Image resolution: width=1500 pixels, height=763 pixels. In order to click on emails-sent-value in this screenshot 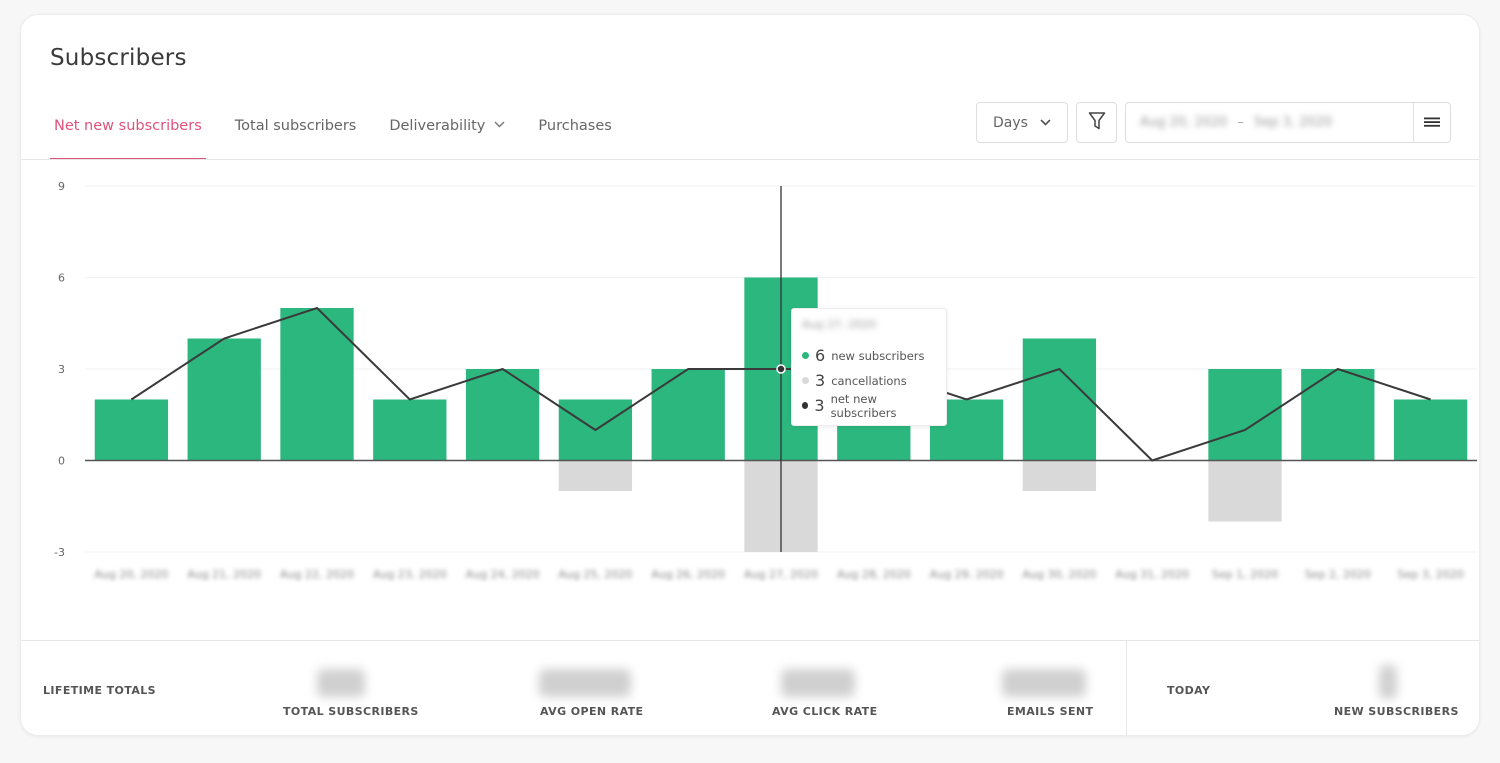, I will do `click(1044, 683)`.